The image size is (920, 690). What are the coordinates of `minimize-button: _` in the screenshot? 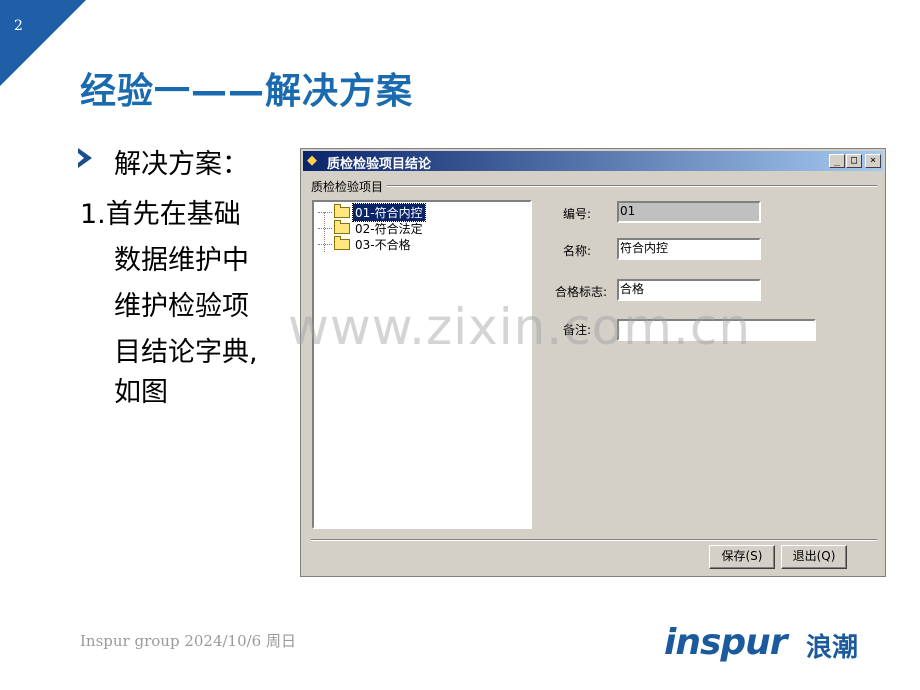 It's located at (837, 161).